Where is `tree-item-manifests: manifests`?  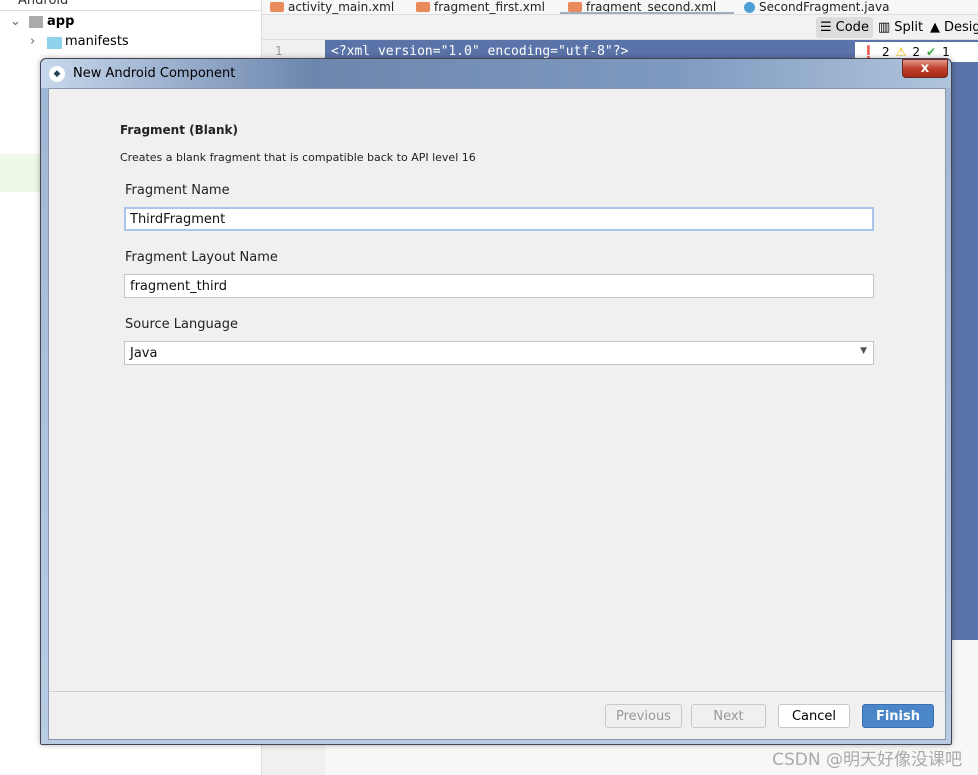
tree-item-manifests: manifests is located at coordinates (97, 41).